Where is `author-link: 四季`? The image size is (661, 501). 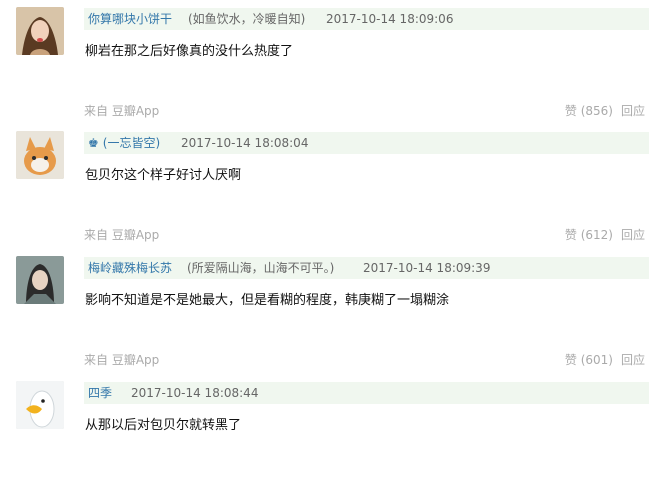
author-link: 四季 is located at coordinates (100, 393).